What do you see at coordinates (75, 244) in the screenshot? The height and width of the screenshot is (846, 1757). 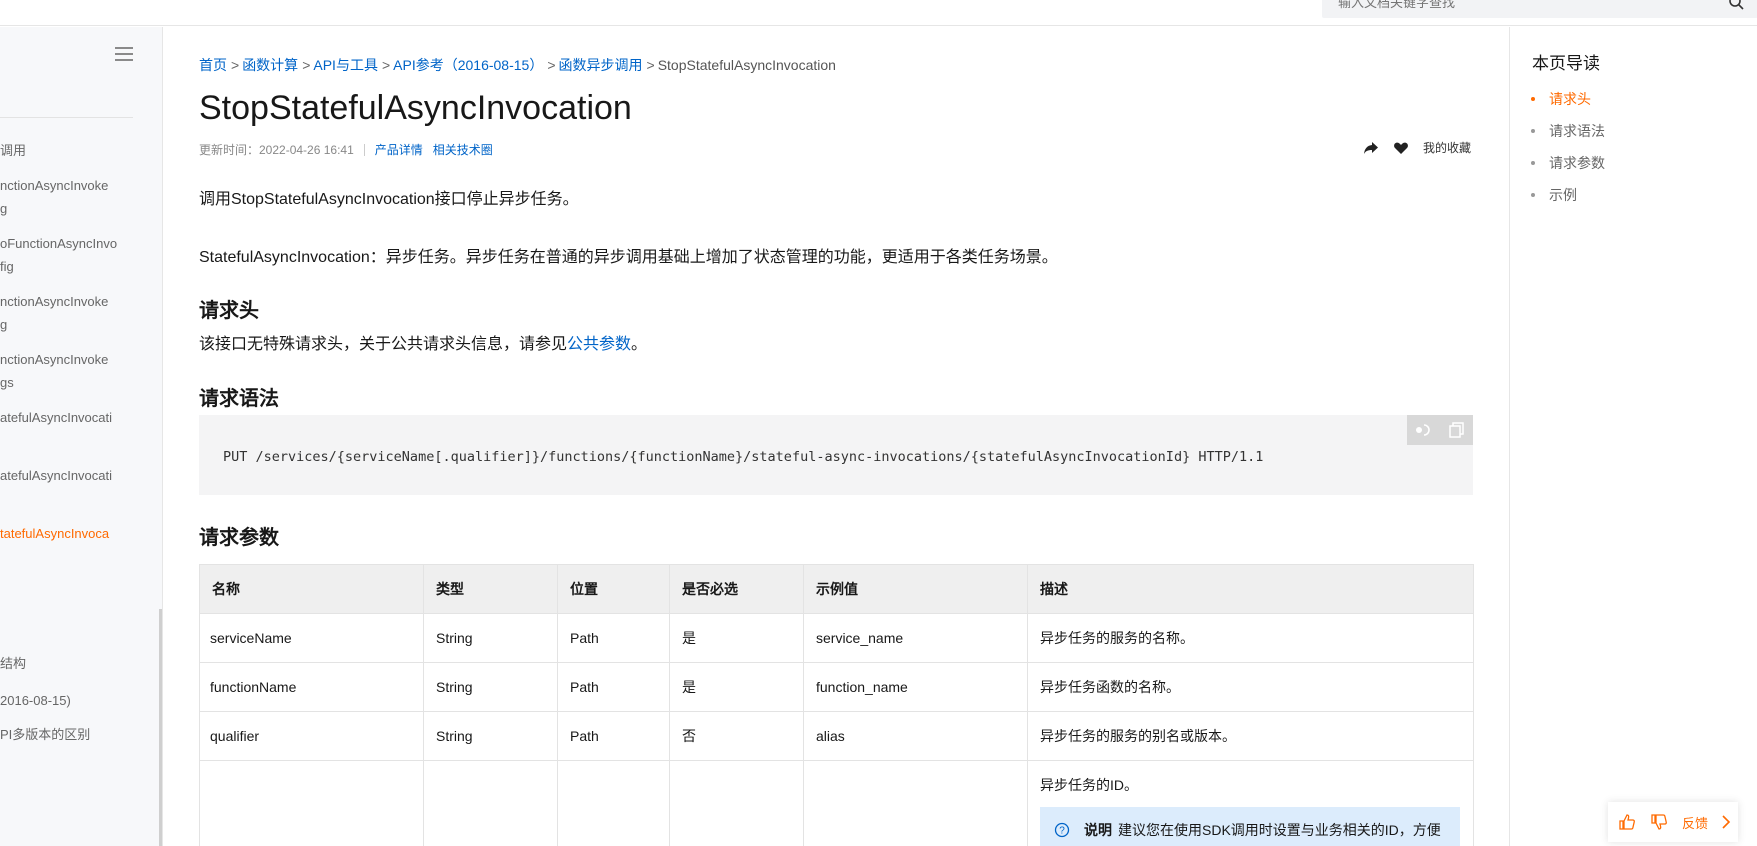 I see `sidebar-item: oFunctionAsyncInvo` at bounding box center [75, 244].